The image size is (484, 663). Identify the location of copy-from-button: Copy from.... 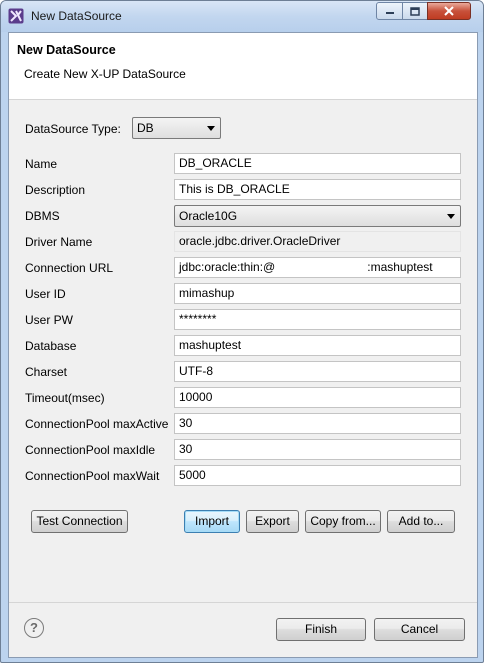
(343, 521).